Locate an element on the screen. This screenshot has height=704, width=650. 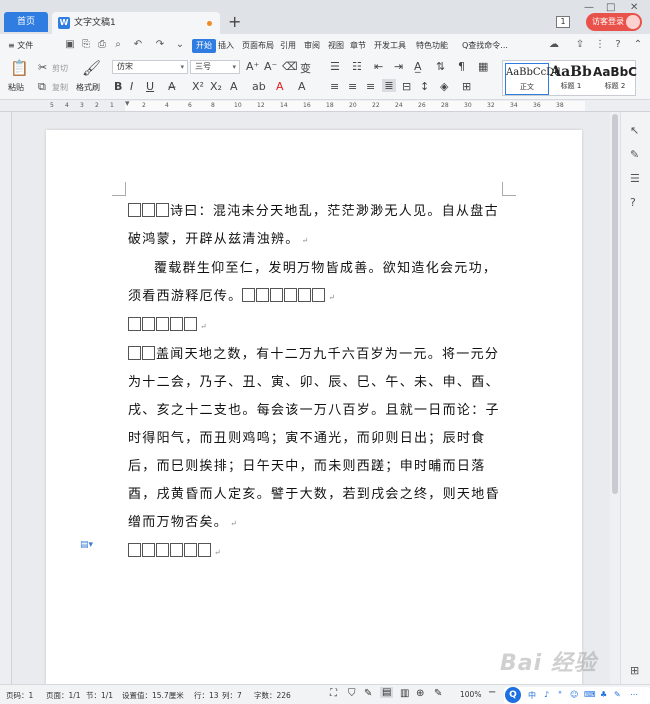
menu-view: 视图 is located at coordinates (336, 46).